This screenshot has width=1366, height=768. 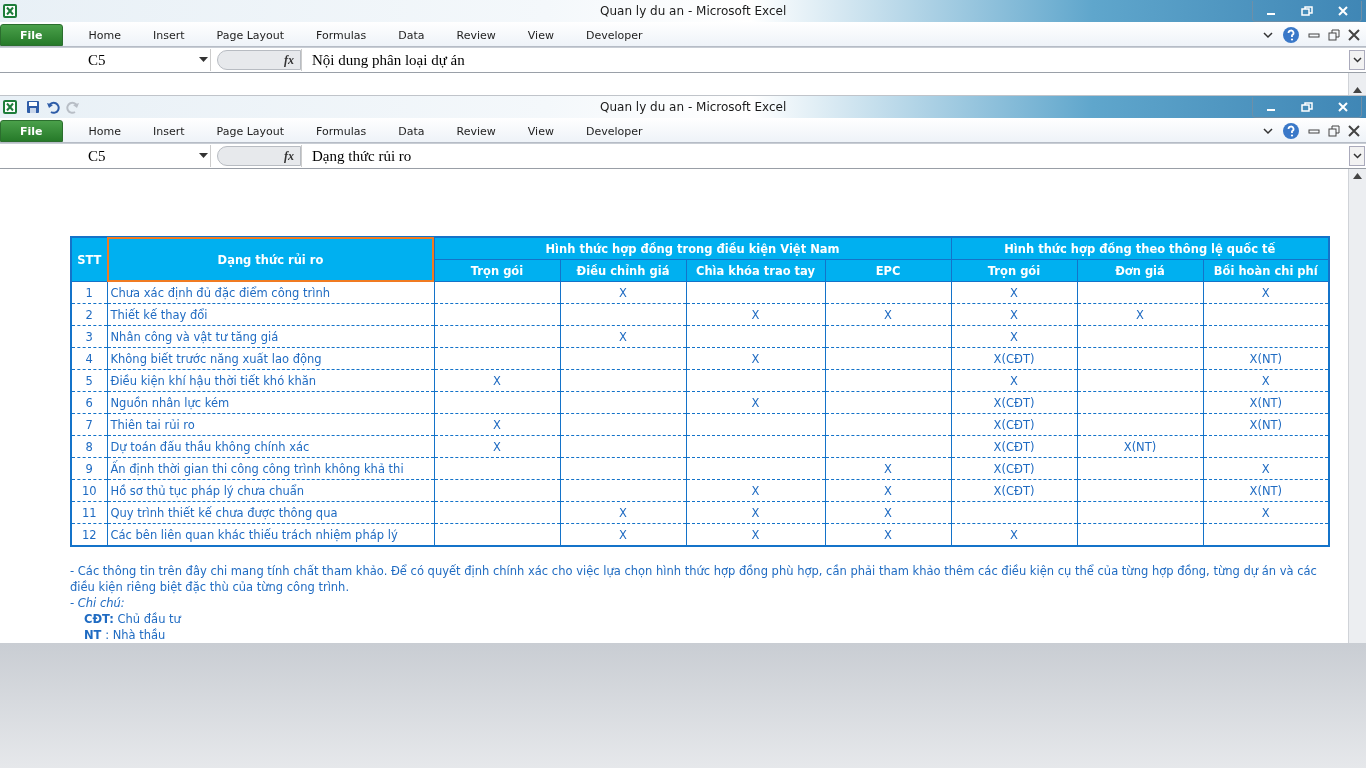 I want to click on legend-title: - Chi chú:, so click(x=97, y=603).